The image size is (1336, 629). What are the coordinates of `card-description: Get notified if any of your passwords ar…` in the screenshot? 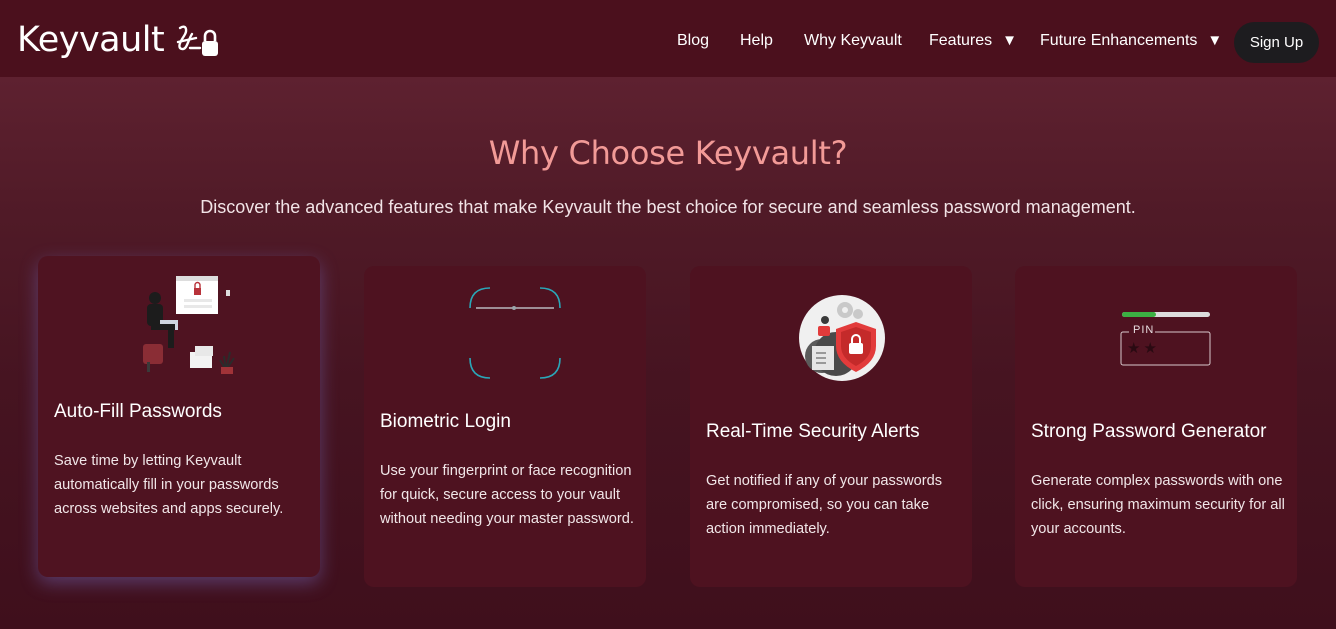 It's located at (824, 505).